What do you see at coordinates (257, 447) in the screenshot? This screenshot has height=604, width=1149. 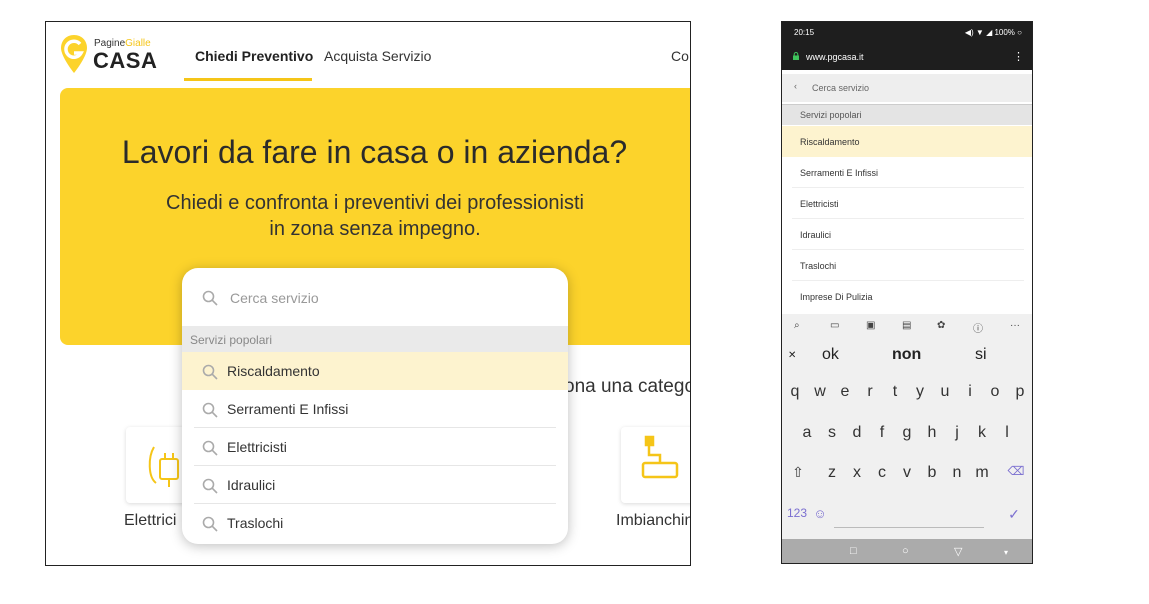 I see `list-item-label: Elettricisti` at bounding box center [257, 447].